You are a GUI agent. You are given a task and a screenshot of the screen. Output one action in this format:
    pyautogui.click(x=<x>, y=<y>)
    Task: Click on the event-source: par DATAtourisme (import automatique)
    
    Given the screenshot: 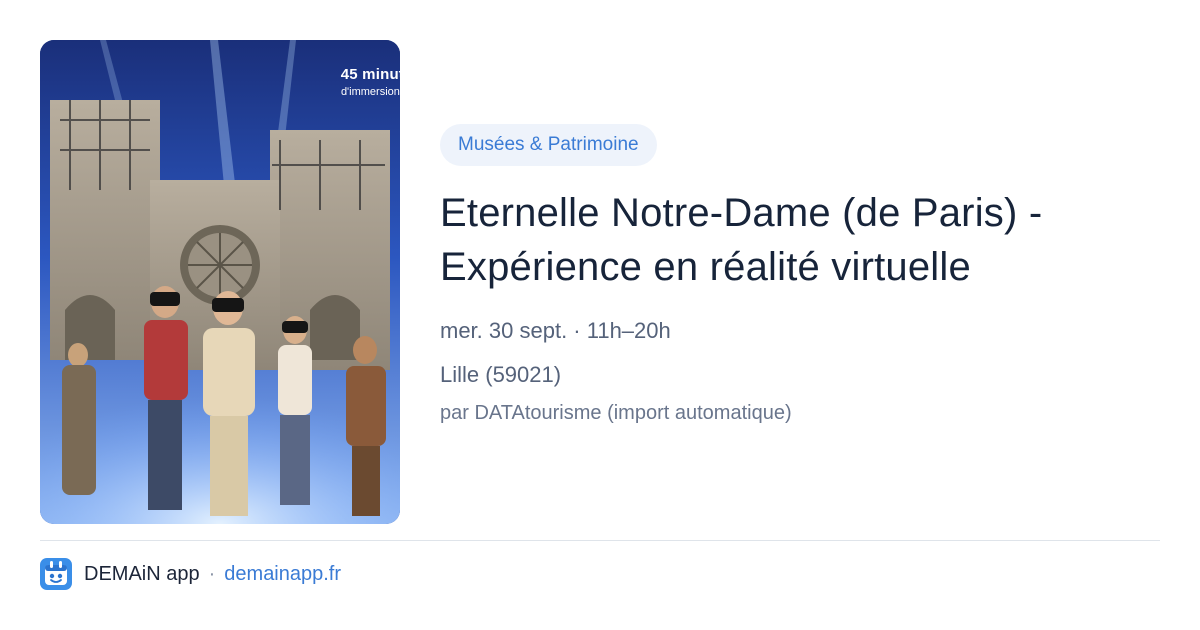 What is the action you would take?
    pyautogui.click(x=616, y=413)
    